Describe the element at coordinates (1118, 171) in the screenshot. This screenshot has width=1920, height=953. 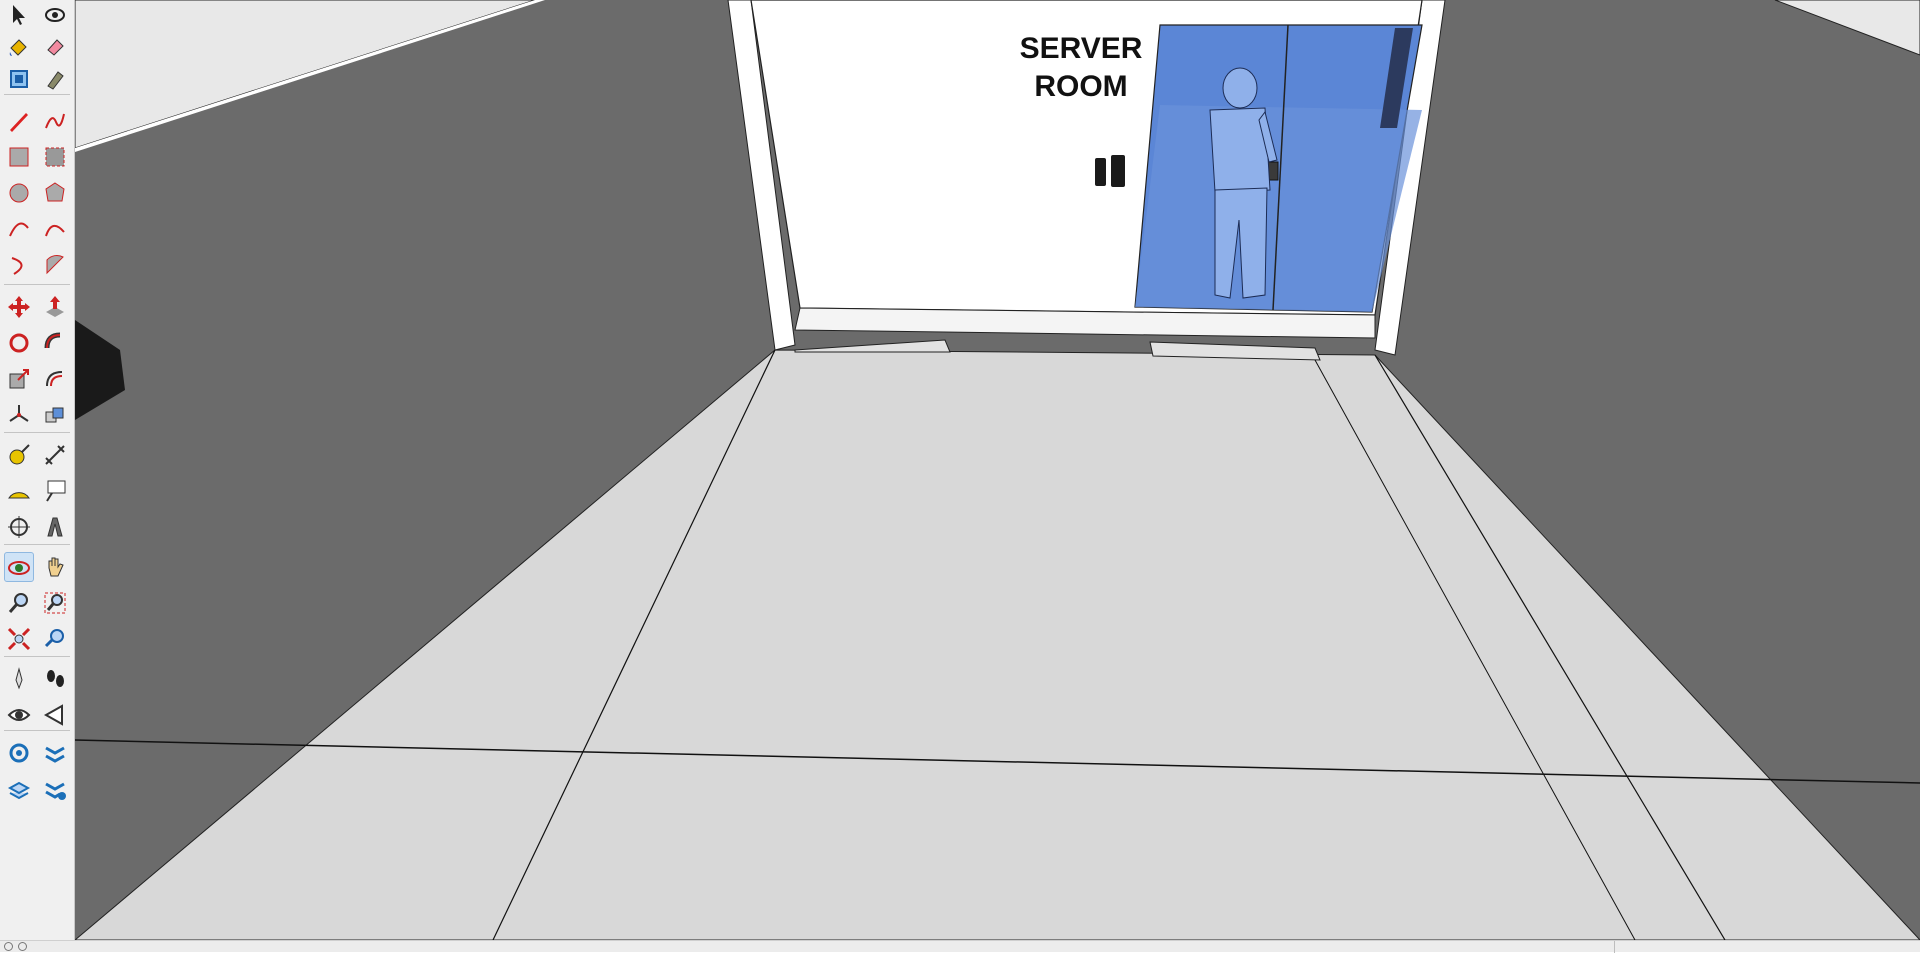
I see `keypad` at that location.